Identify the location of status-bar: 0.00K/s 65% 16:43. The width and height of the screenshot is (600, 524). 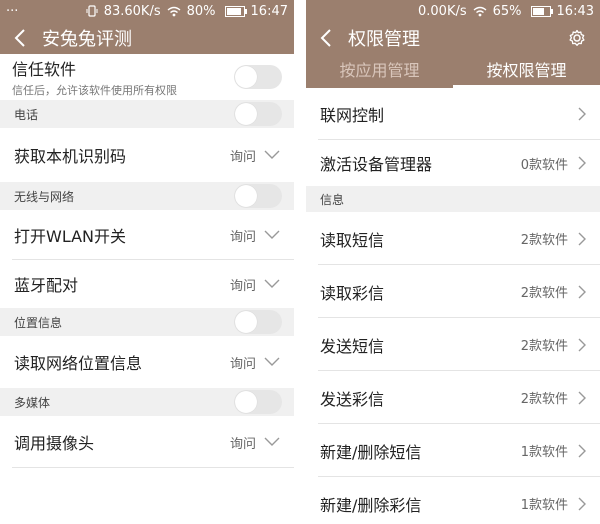
(453, 11).